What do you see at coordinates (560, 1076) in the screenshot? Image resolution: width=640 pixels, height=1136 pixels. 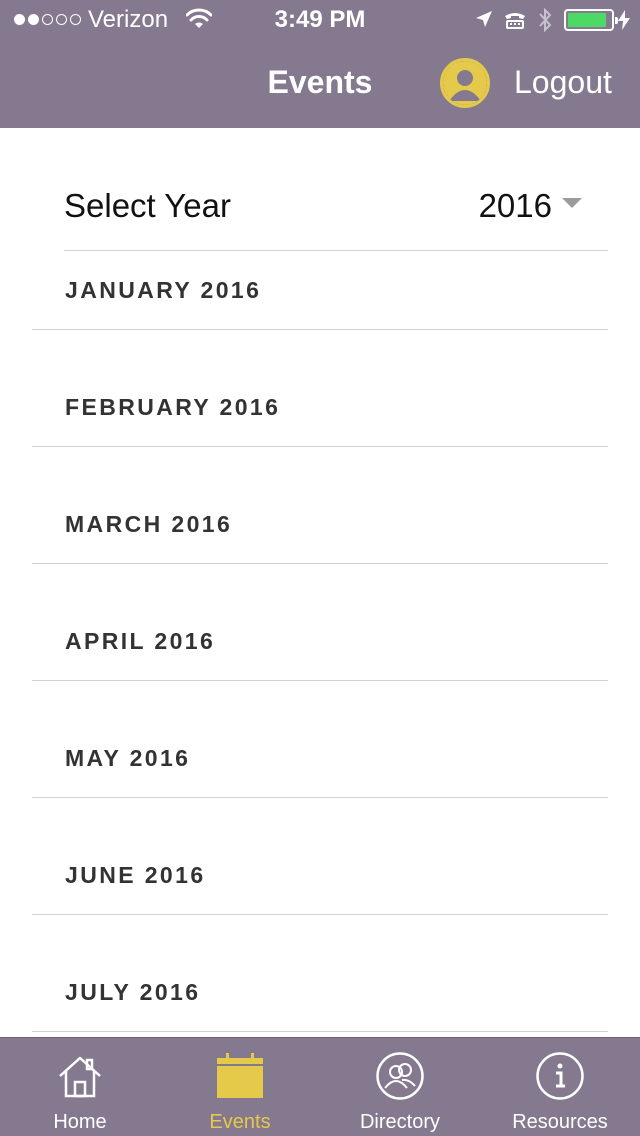 I see `info-icon` at bounding box center [560, 1076].